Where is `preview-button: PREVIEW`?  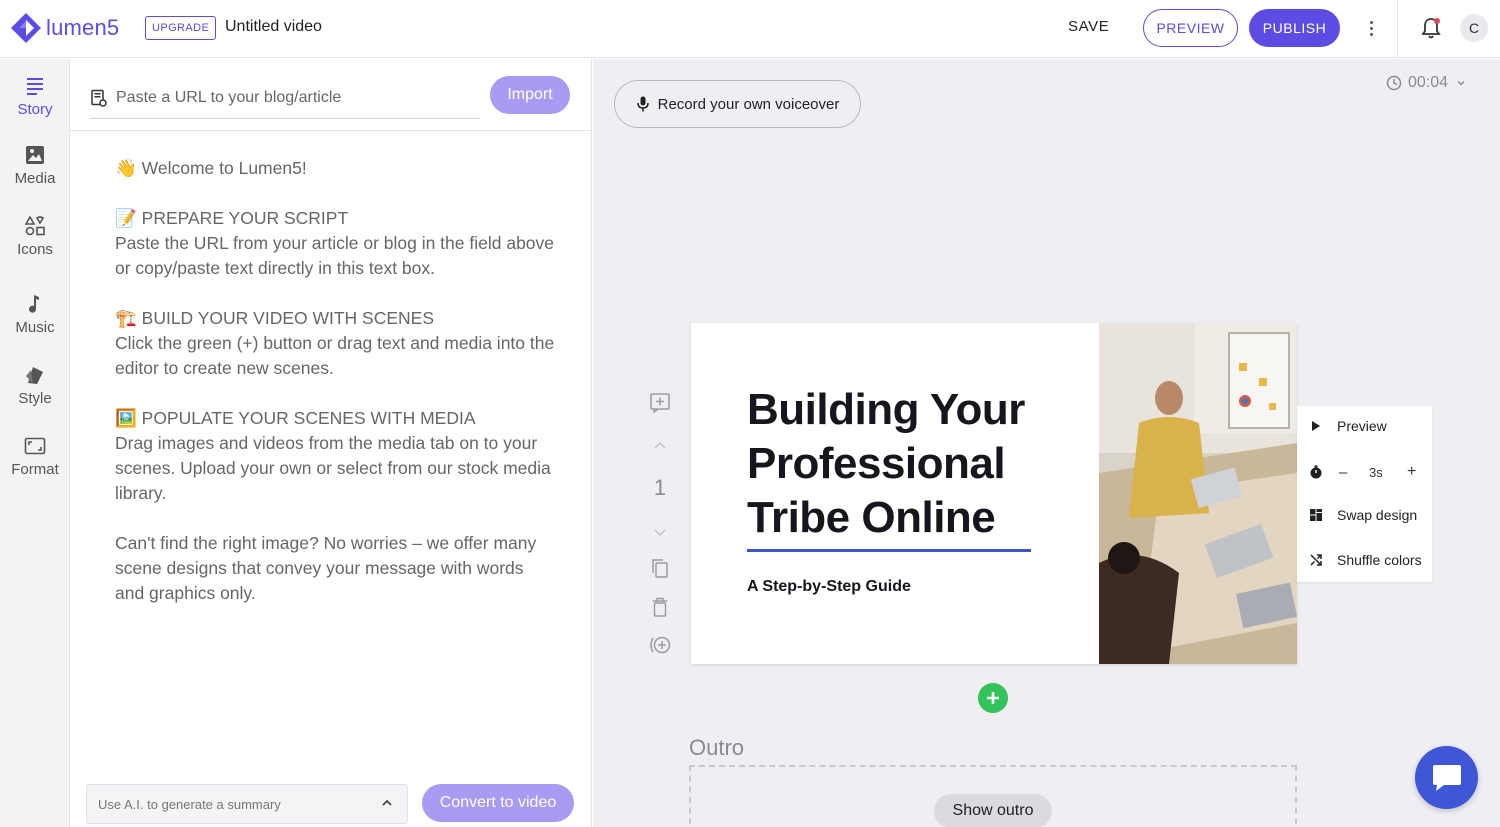
preview-button: PREVIEW is located at coordinates (1190, 28).